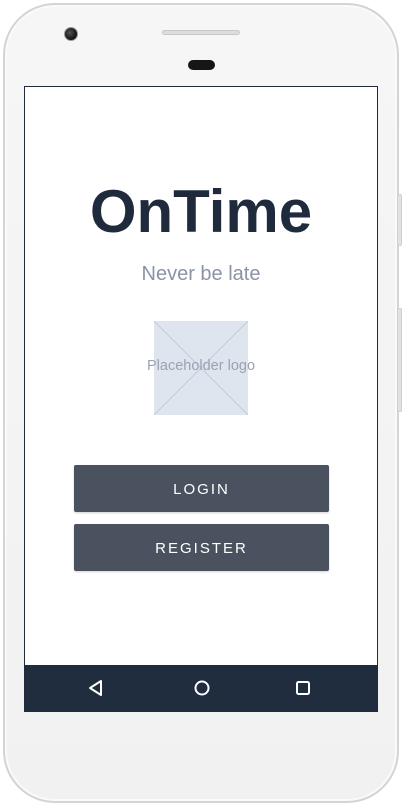 This screenshot has width=408, height=810. I want to click on placeholder-logo-label: Placeholder logo, so click(201, 366).